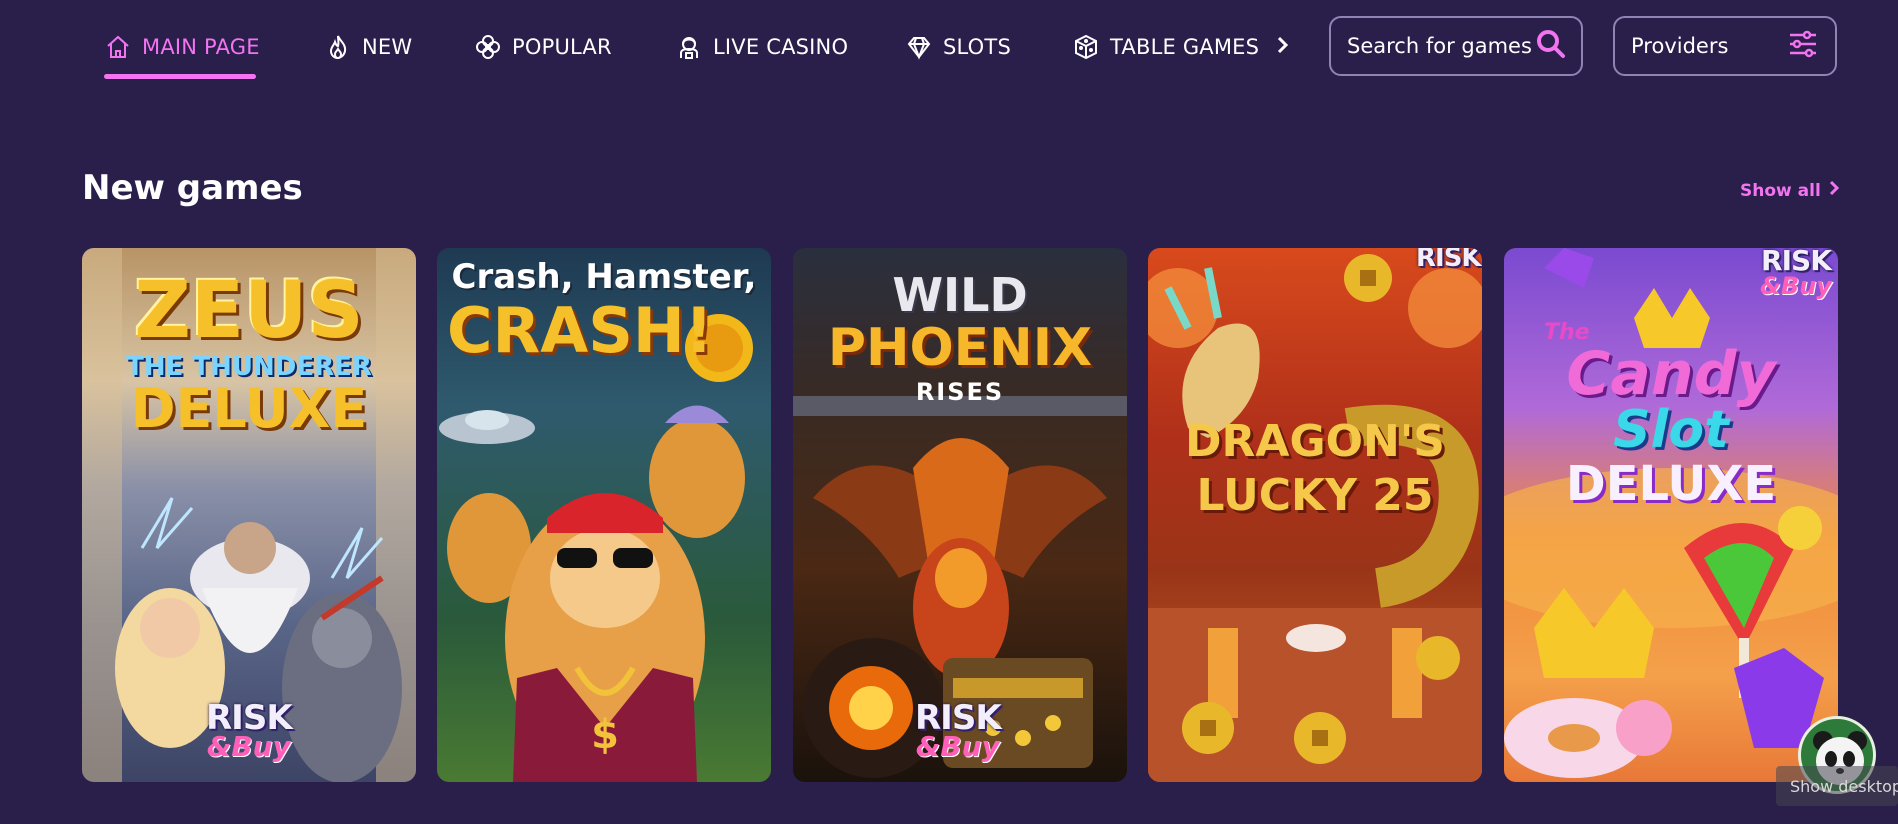 This screenshot has height=824, width=1898. I want to click on nav-label: LIVE CASINO, so click(781, 47).